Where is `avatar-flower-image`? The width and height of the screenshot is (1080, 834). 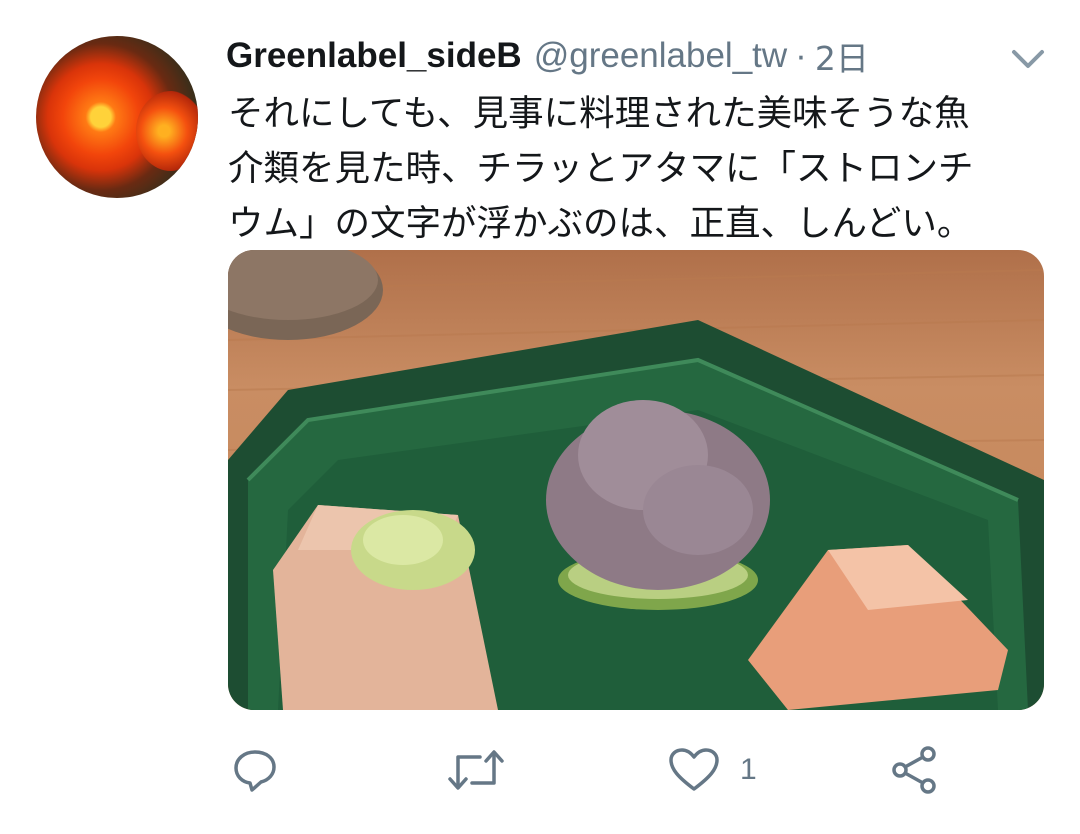
avatar-flower-image is located at coordinates (167, 131).